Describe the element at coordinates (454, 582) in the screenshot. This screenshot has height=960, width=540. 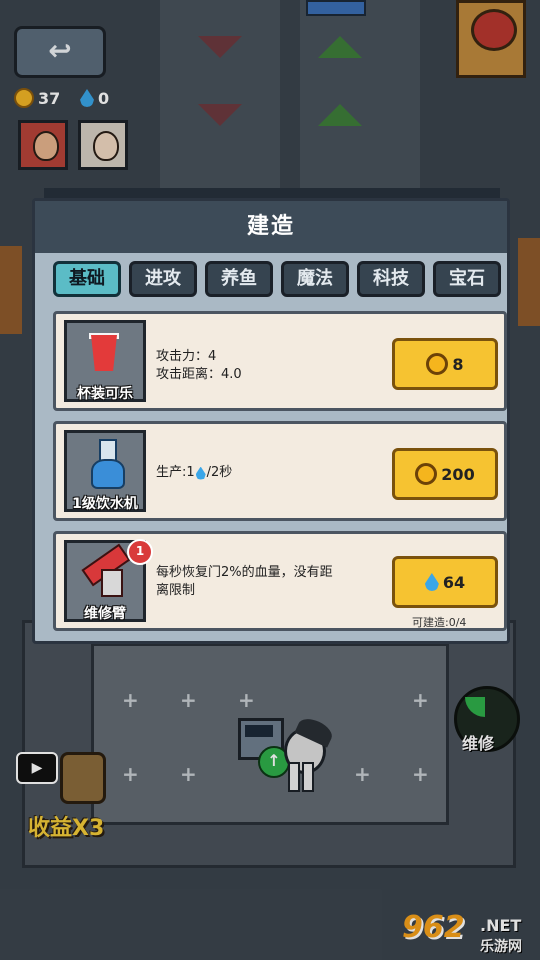
I see `price-value: 64` at that location.